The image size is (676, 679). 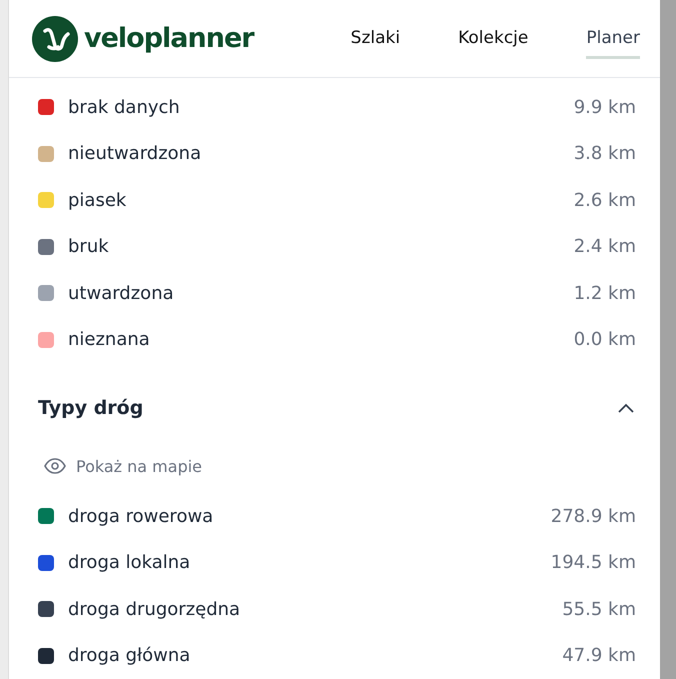 What do you see at coordinates (605, 247) in the screenshot?
I see `distance-value: 2.4 km` at bounding box center [605, 247].